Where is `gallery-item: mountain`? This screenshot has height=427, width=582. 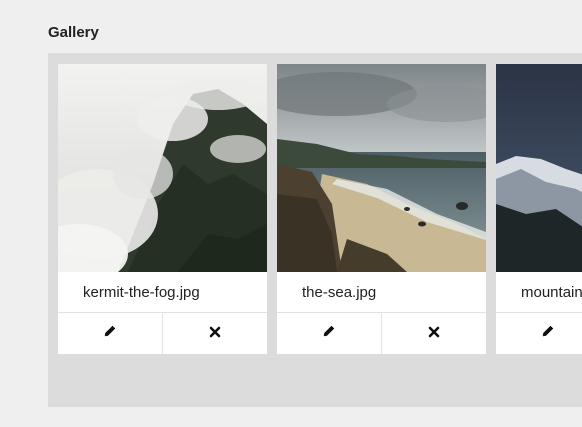 gallery-item: mountain is located at coordinates (539, 209).